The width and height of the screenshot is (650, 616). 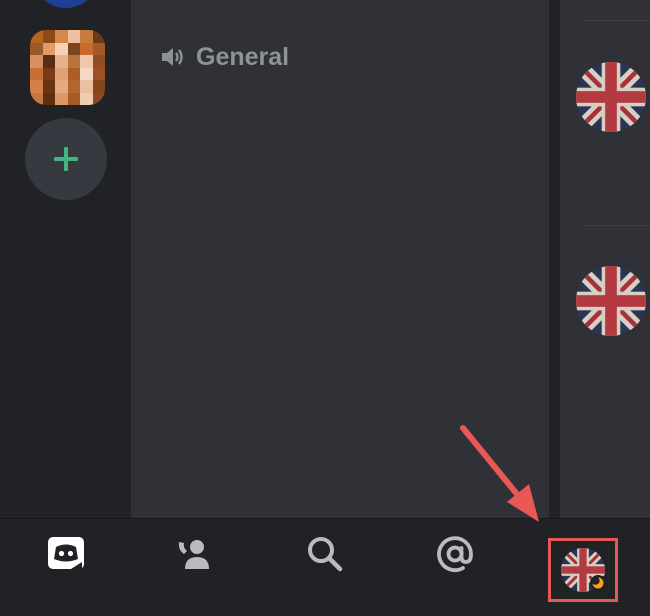 I want to click on voice-channel-general: General, so click(x=224, y=57).